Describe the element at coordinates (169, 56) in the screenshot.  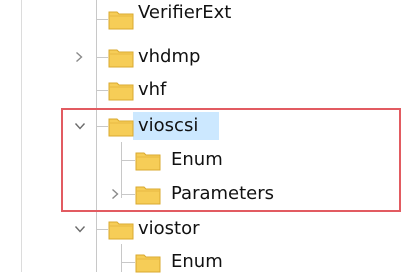
I see `tree-item-label: vhdmp` at that location.